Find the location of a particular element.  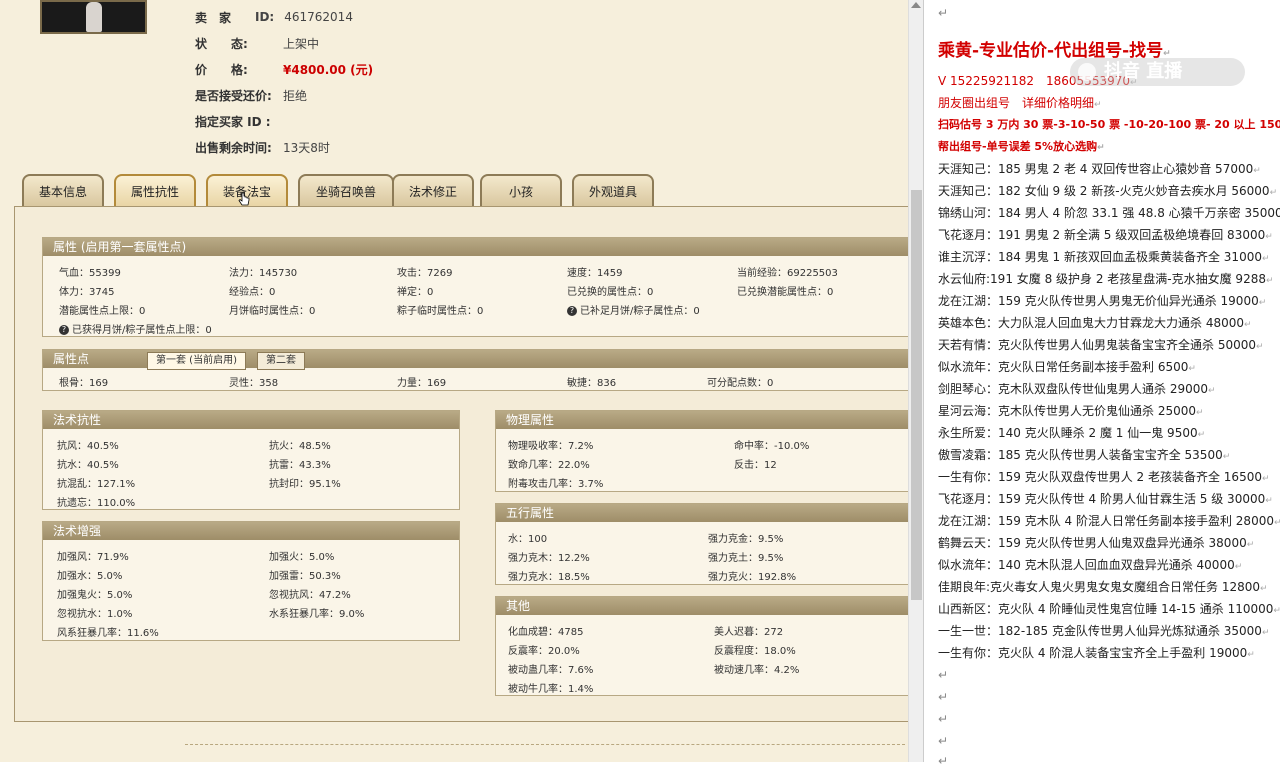

other-cell: 被动蛊几率：7.6% is located at coordinates (551, 670).